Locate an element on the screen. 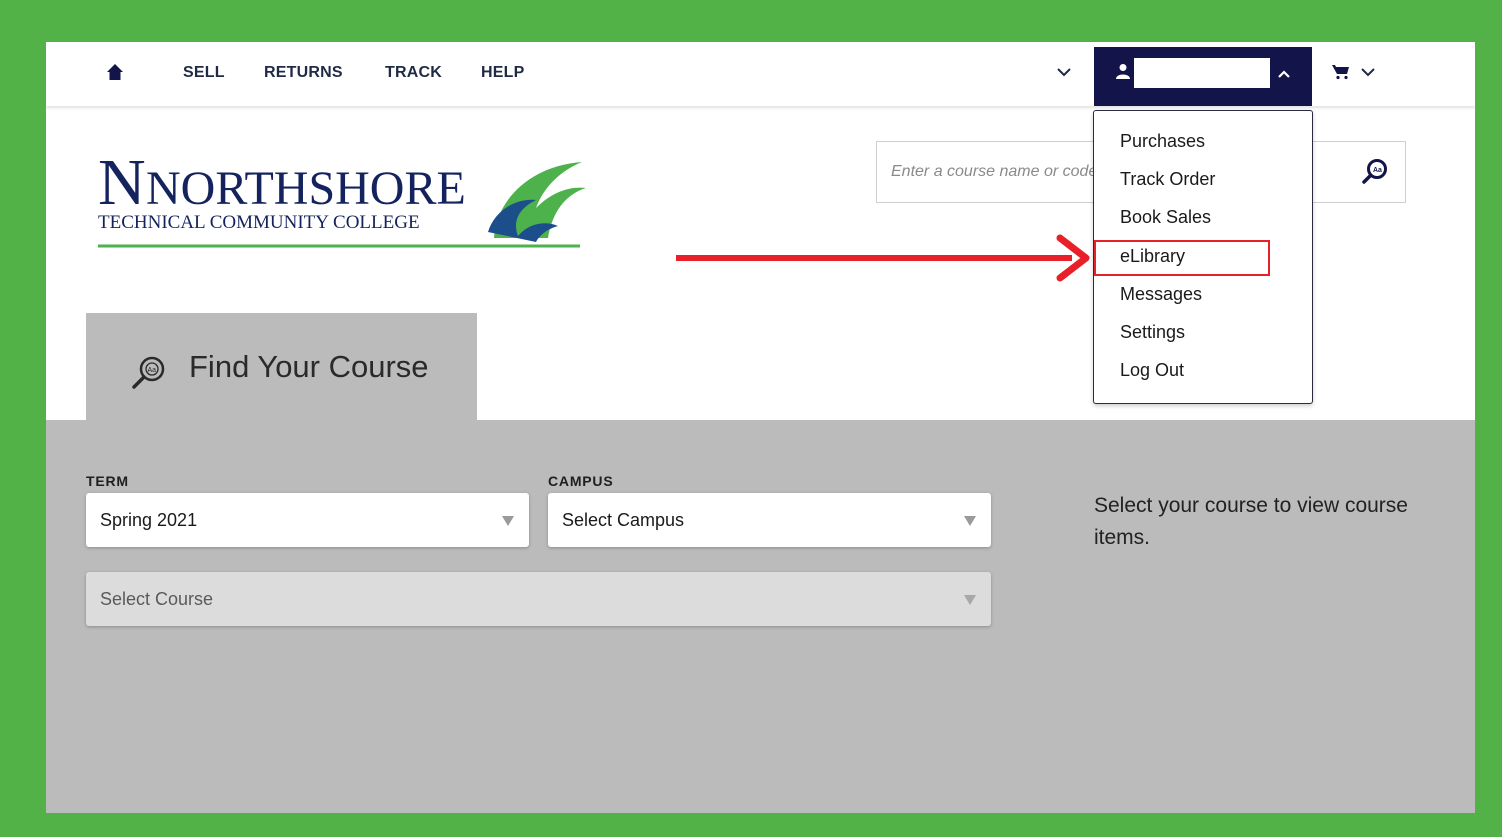  term-select-value: Spring 2021 is located at coordinates (149, 520).